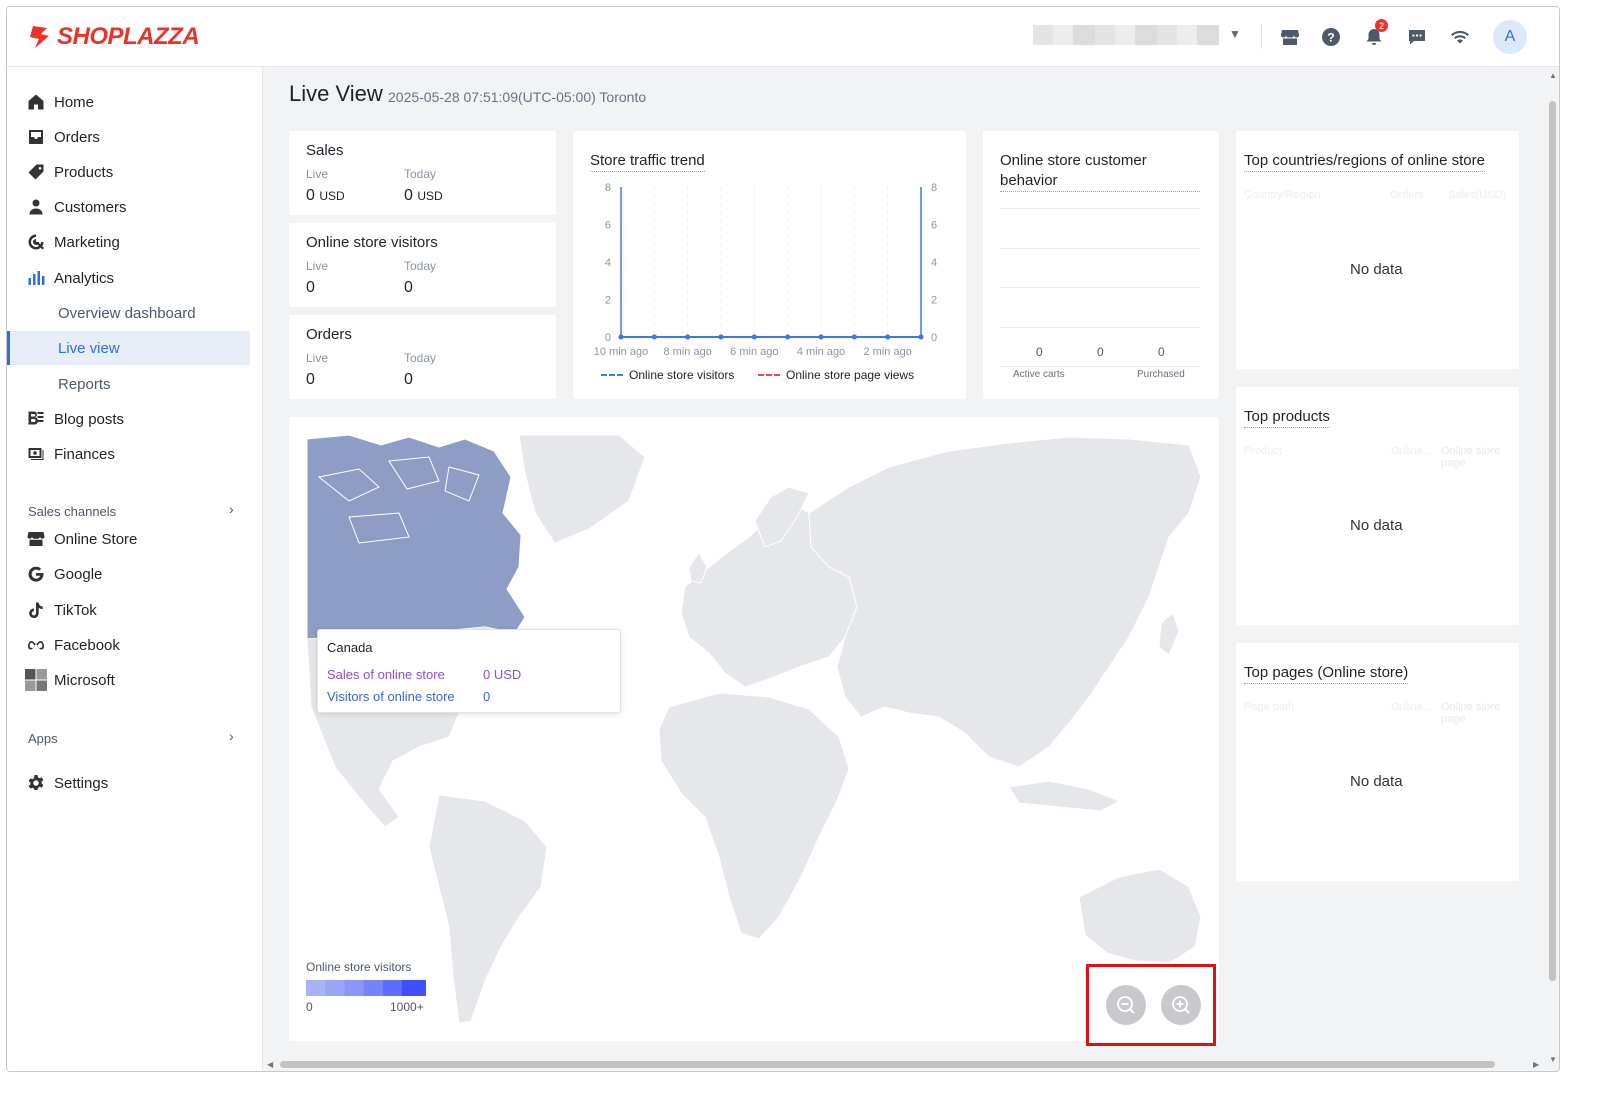 This screenshot has height=1097, width=1600. Describe the element at coordinates (36, 454) in the screenshot. I see `finance-icon` at that location.